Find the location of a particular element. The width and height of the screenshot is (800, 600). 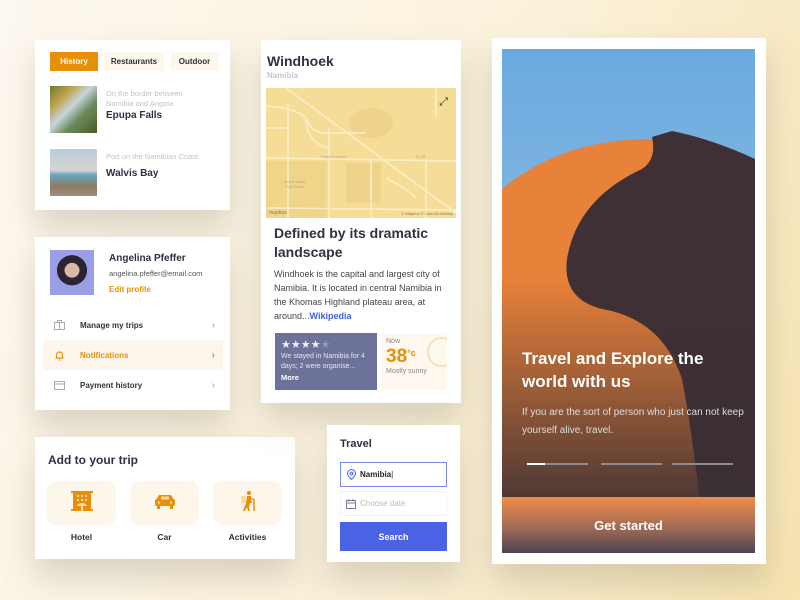

map-attribution: © Mapbox © OpenStreetMap is located at coordinates (427, 213).